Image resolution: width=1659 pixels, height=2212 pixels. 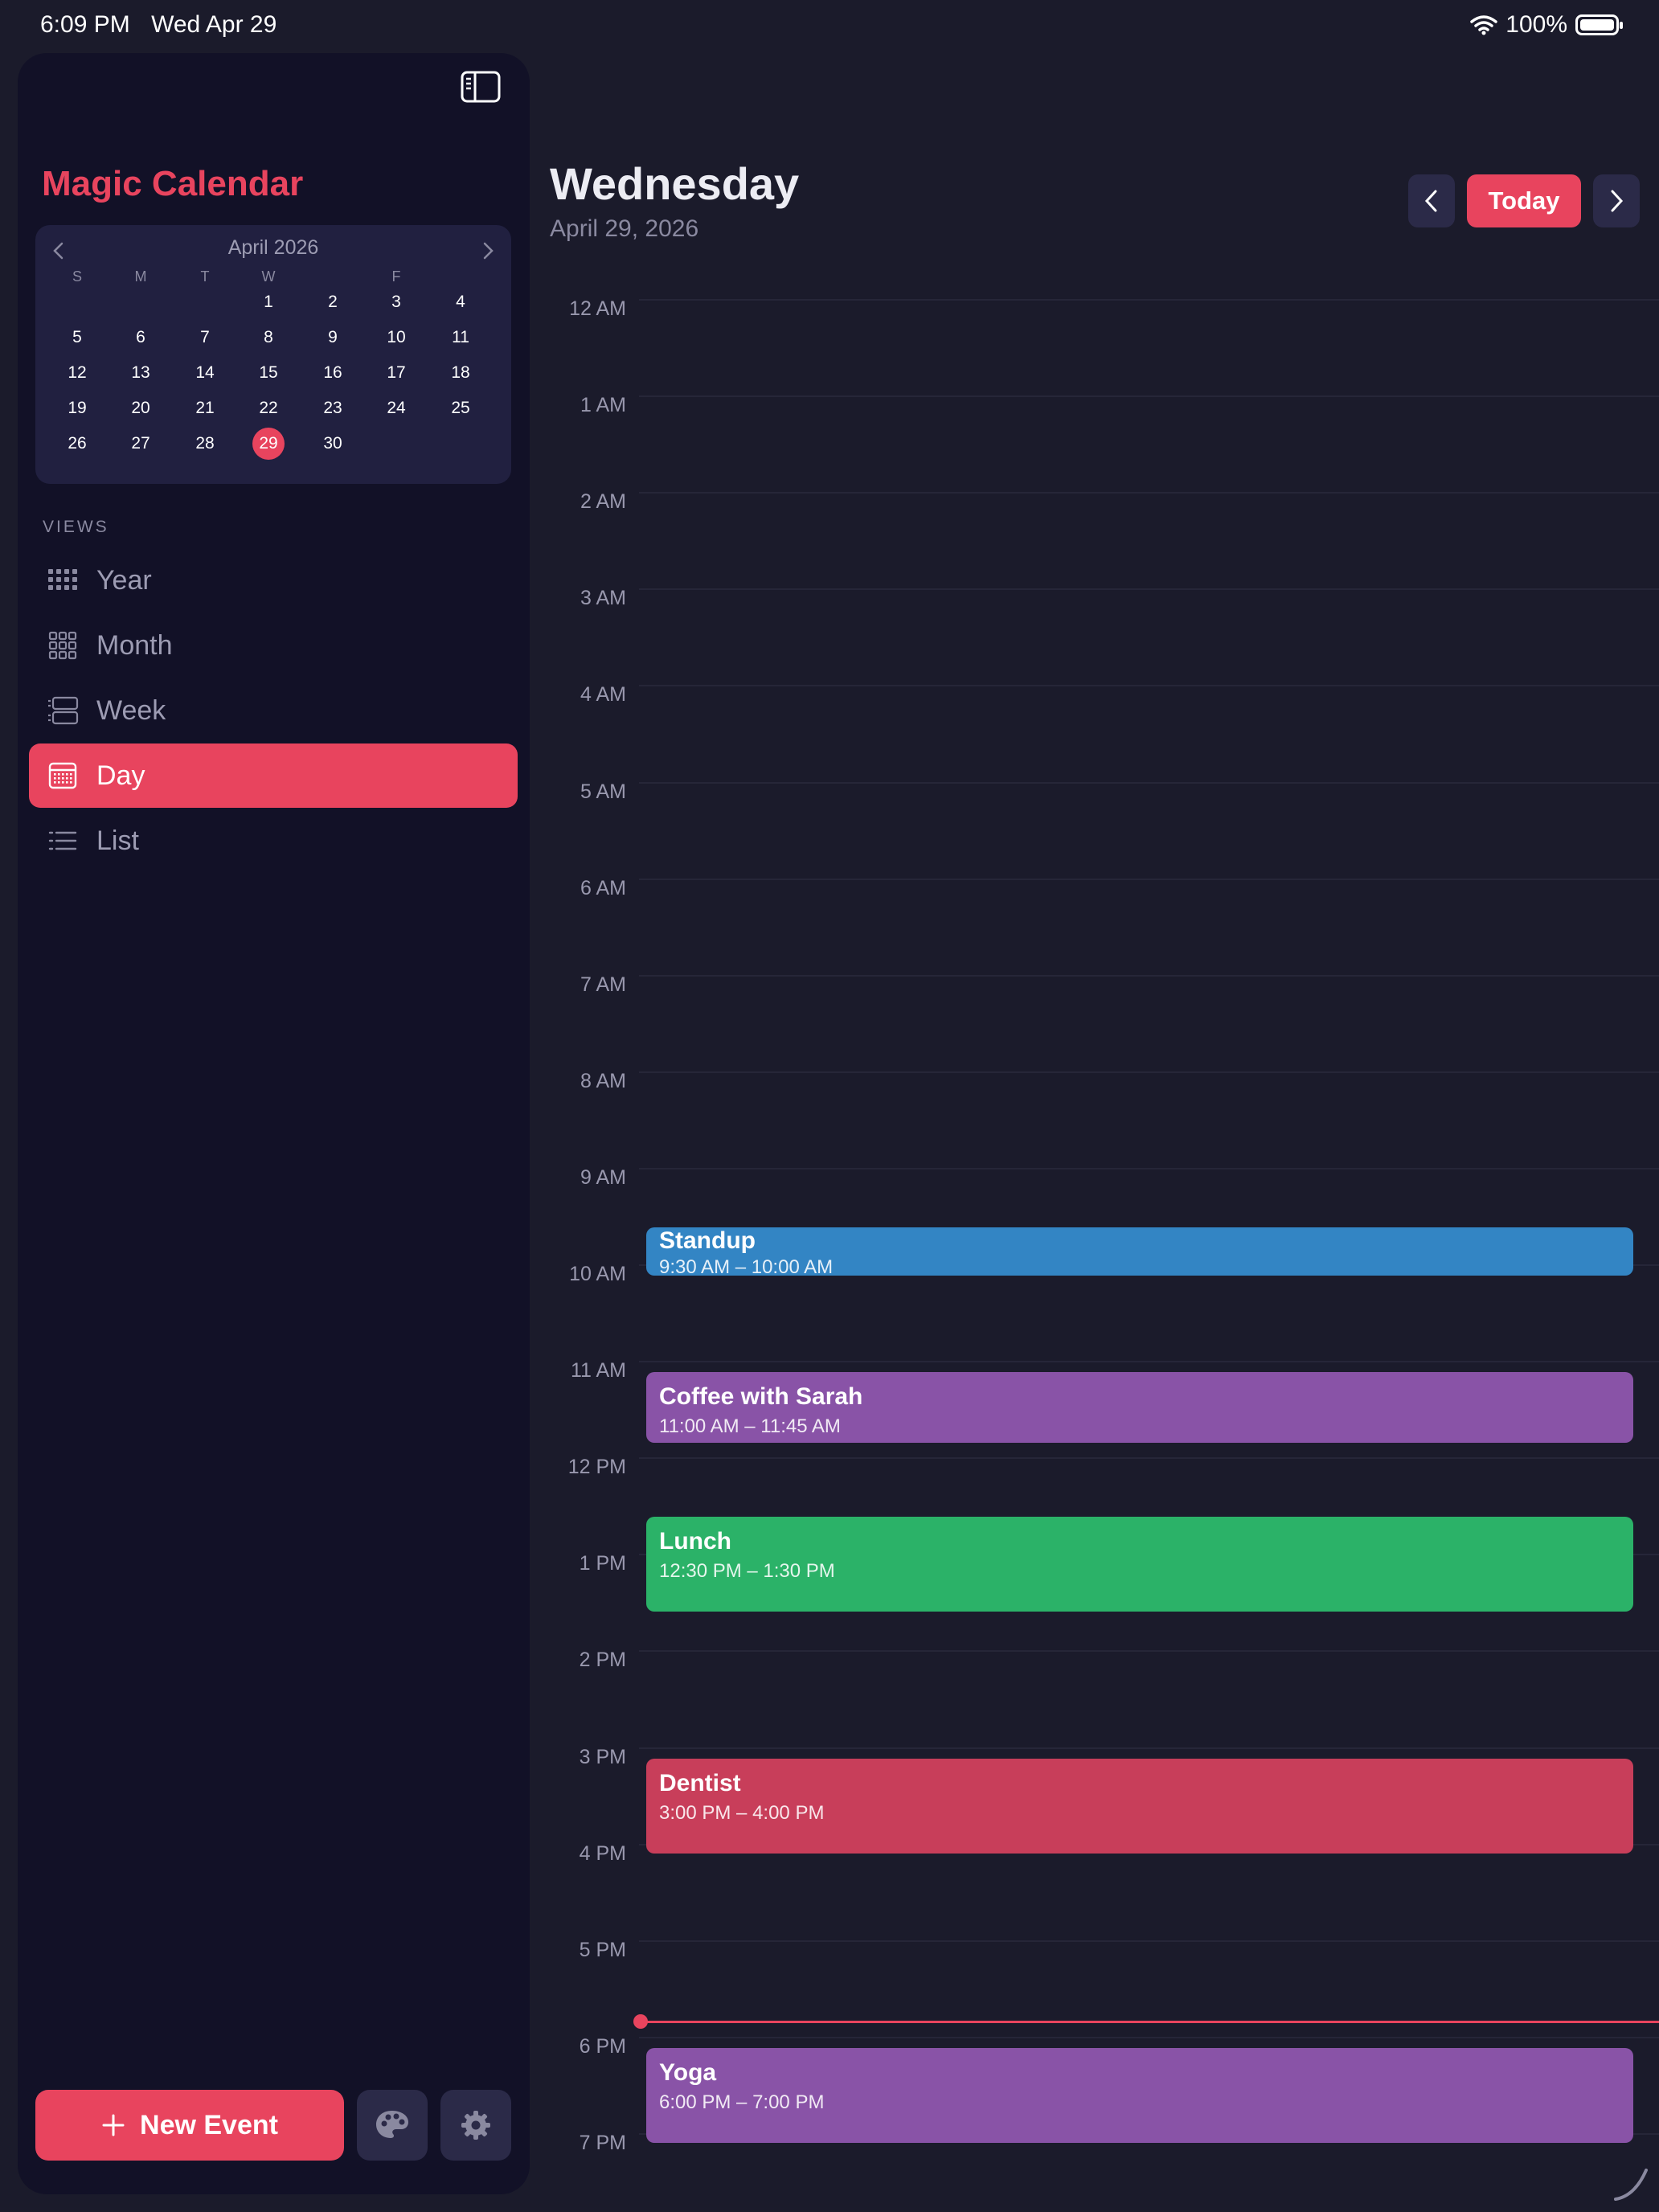 What do you see at coordinates (603, 405) in the screenshot?
I see `hour-label: 1 AM` at bounding box center [603, 405].